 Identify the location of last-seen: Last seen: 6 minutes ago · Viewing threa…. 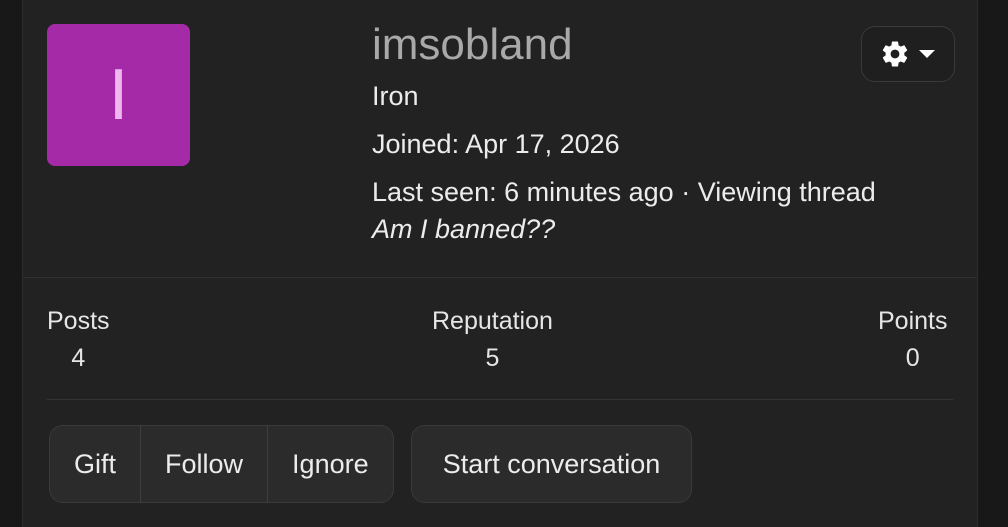
(624, 192).